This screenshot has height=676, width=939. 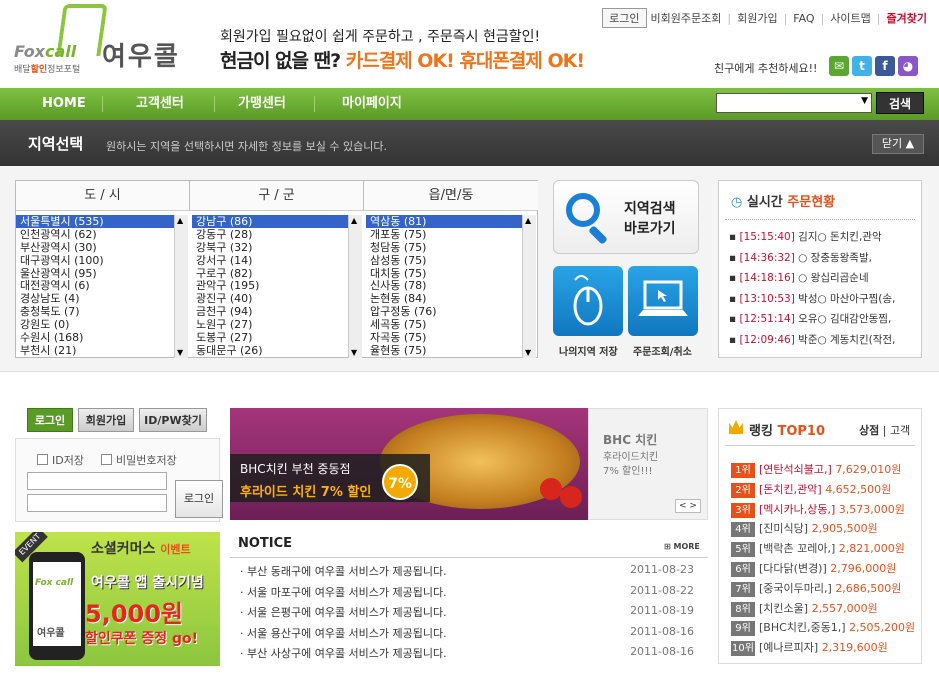 I want to click on district-item: 노원구 (27), so click(x=270, y=324).